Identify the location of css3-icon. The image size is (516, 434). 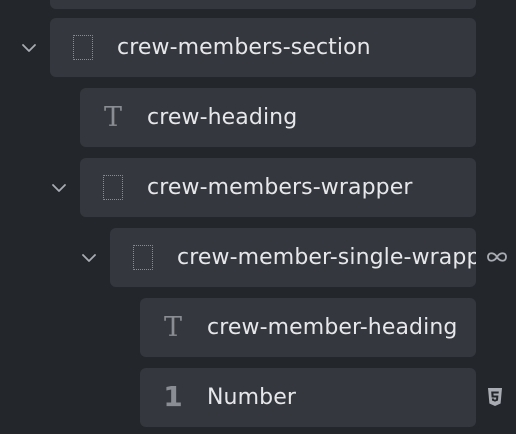
(495, 399).